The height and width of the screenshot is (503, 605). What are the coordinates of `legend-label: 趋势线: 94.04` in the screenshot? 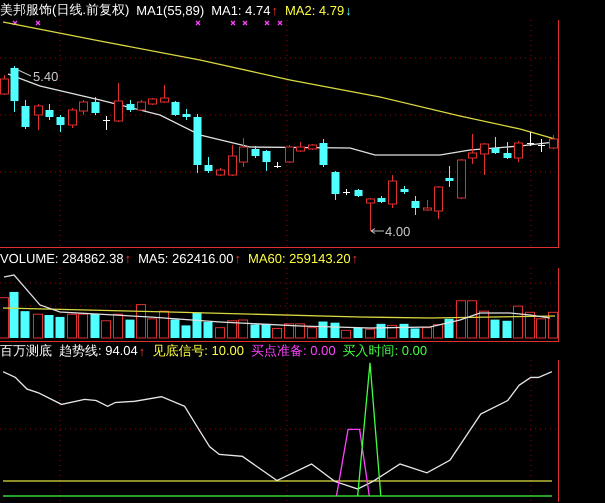 It's located at (98, 351).